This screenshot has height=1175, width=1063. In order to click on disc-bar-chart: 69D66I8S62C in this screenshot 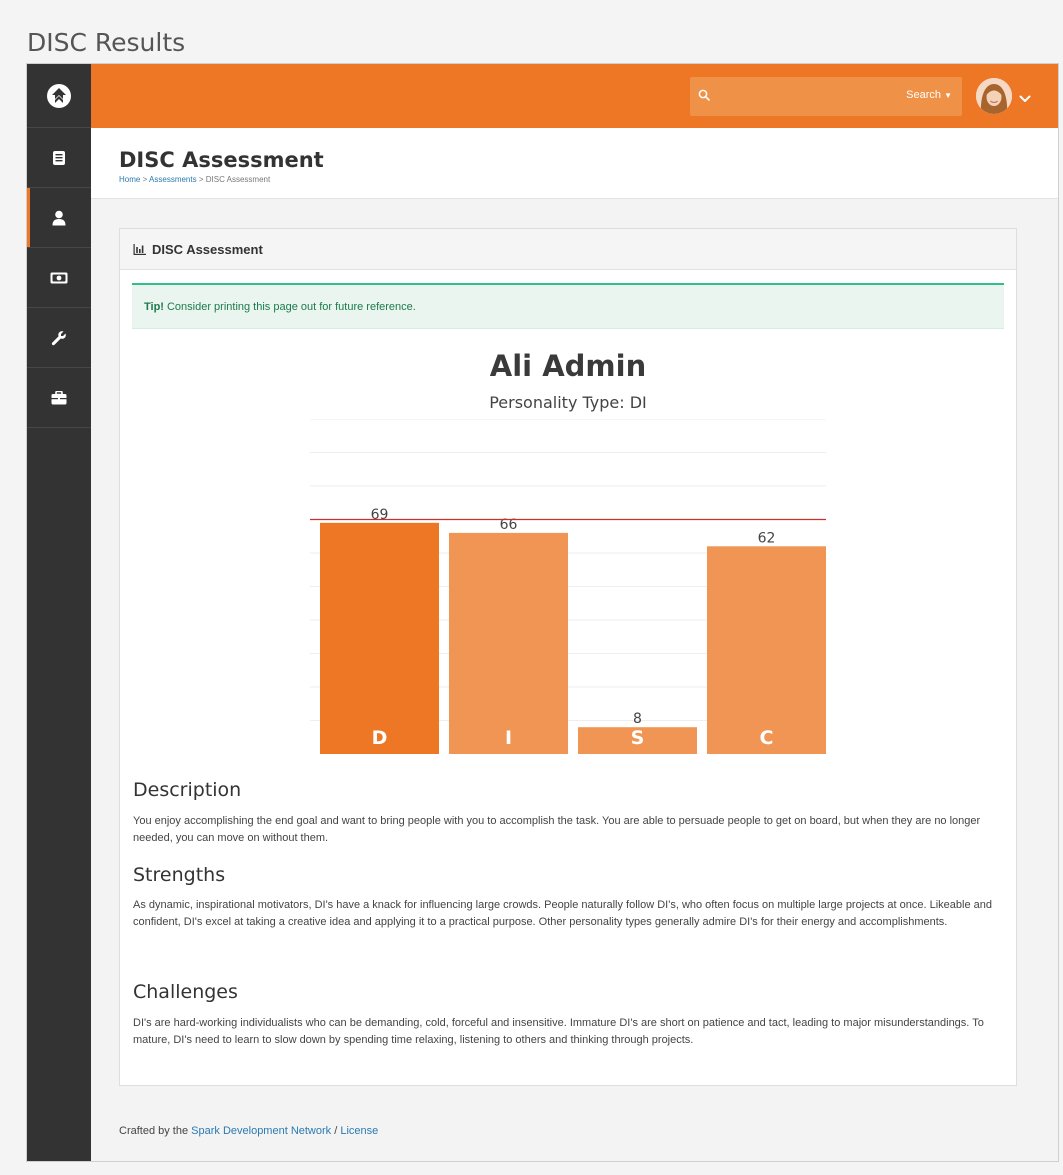, I will do `click(568, 586)`.